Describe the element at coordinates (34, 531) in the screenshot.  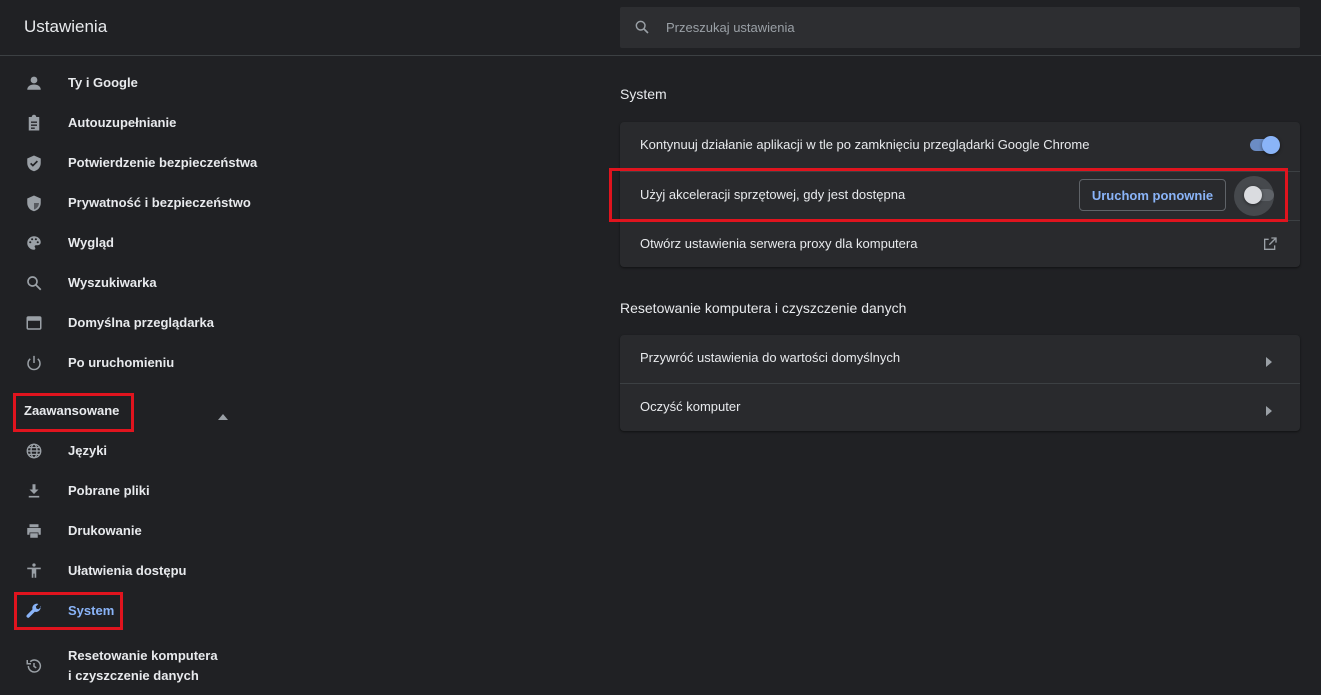
I see `printer-icon` at that location.